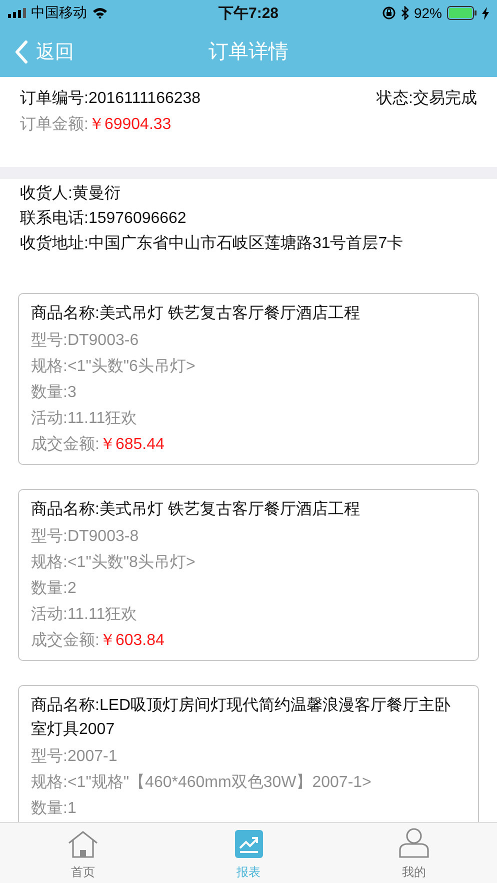  What do you see at coordinates (54, 124) in the screenshot?
I see `amount-label: 订单金额:` at bounding box center [54, 124].